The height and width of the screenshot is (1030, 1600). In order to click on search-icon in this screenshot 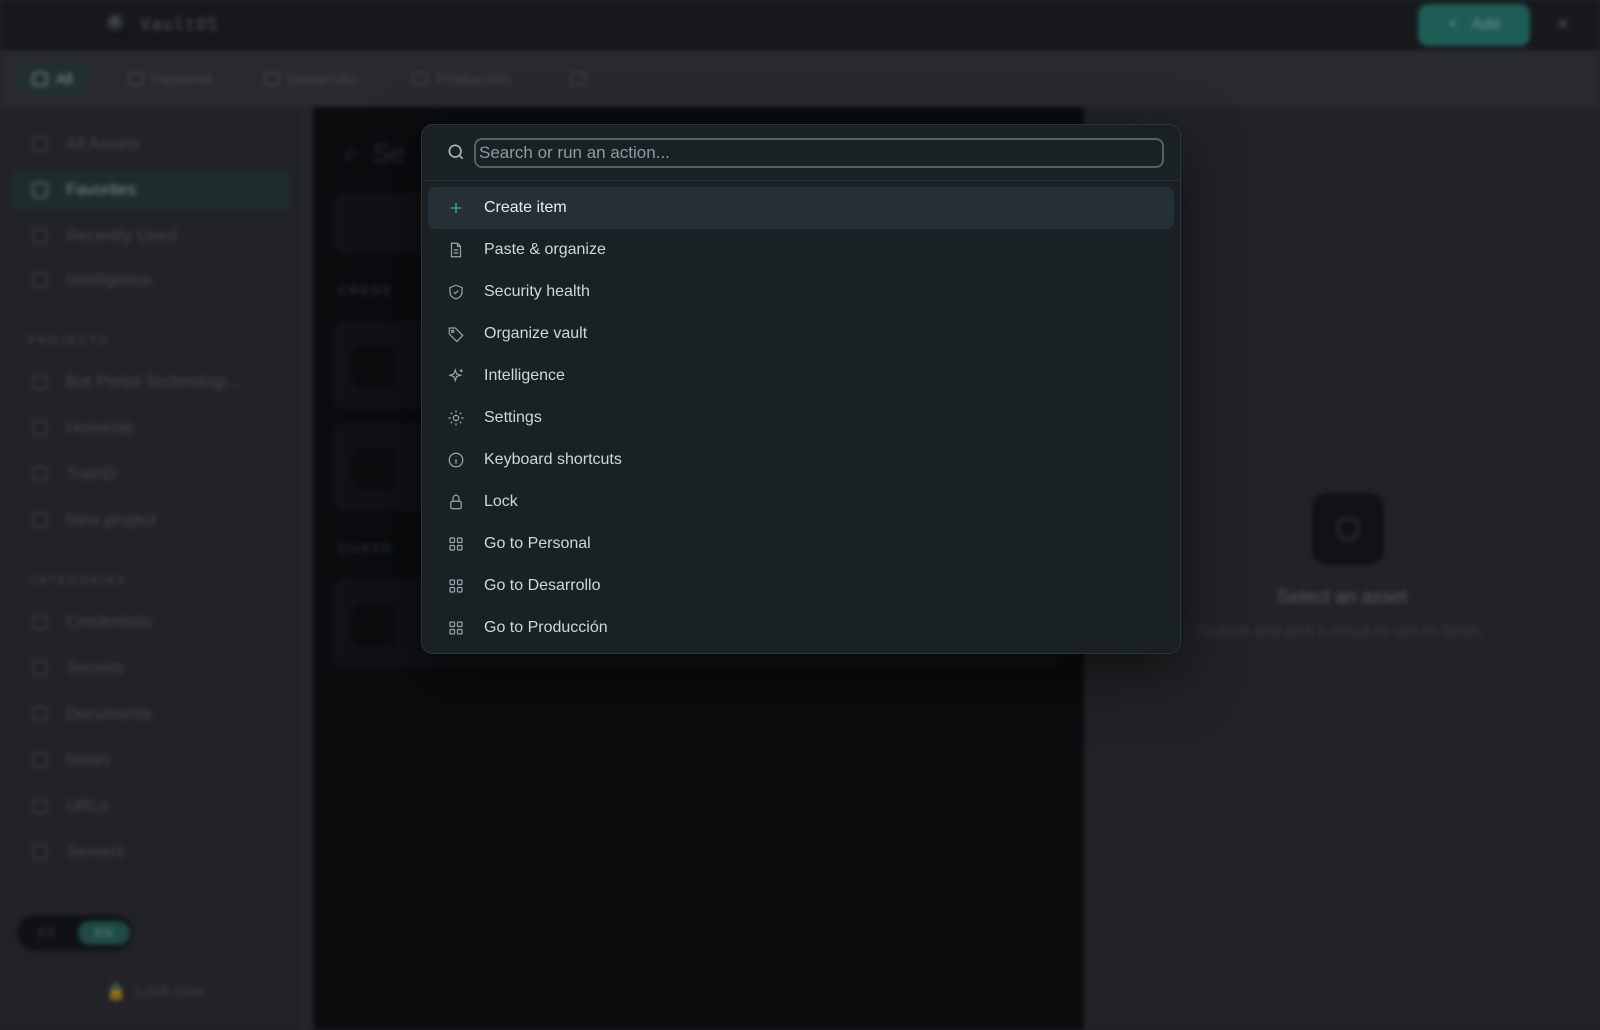, I will do `click(456, 152)`.